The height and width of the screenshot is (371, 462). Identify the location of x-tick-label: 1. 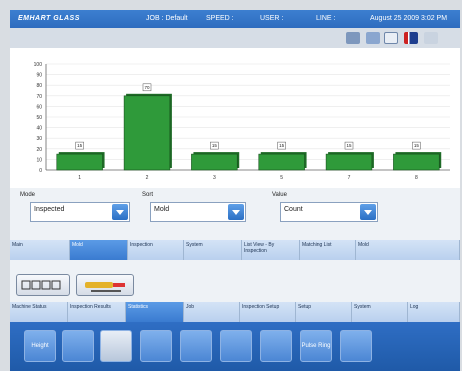
(79, 178).